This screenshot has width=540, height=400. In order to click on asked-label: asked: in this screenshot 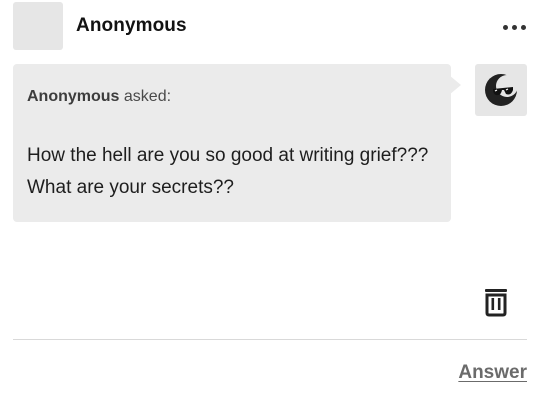, I will do `click(147, 96)`.